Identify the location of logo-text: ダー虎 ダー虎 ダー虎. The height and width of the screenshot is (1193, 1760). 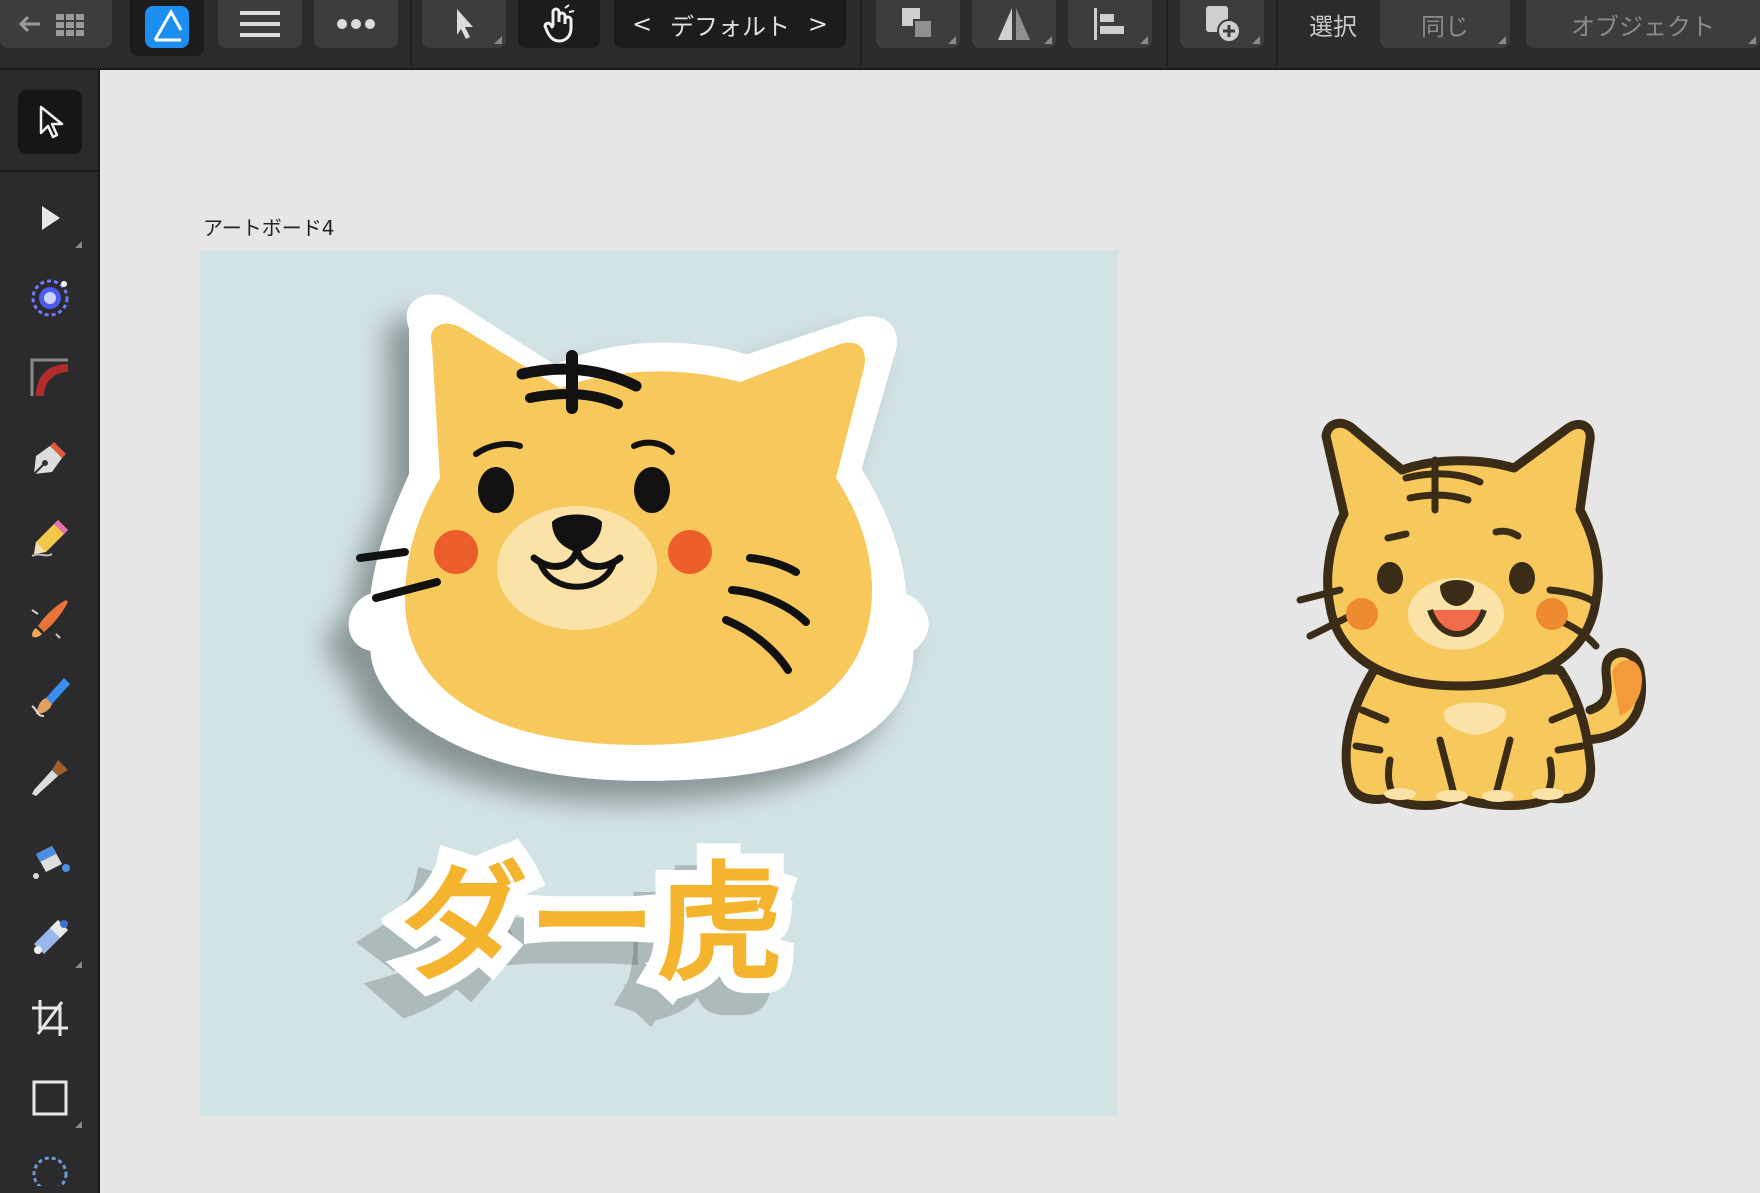
(631, 928).